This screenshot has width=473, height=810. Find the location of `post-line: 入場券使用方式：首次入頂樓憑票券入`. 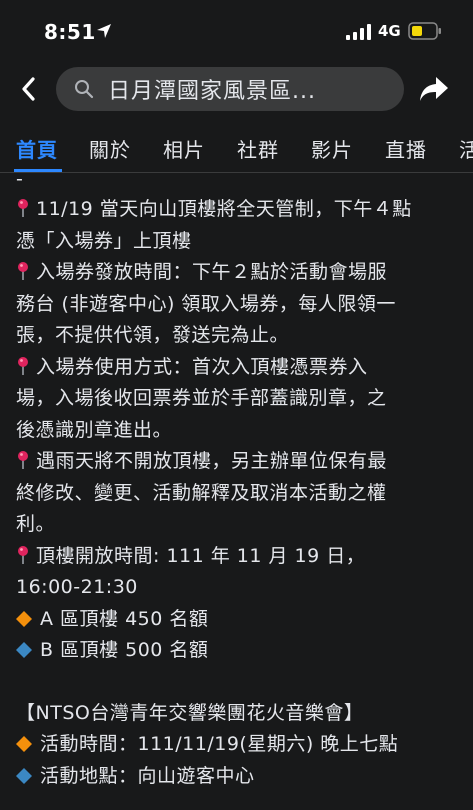

post-line: 入場券使用方式：首次入頂樓憑票券入 is located at coordinates (241, 368).